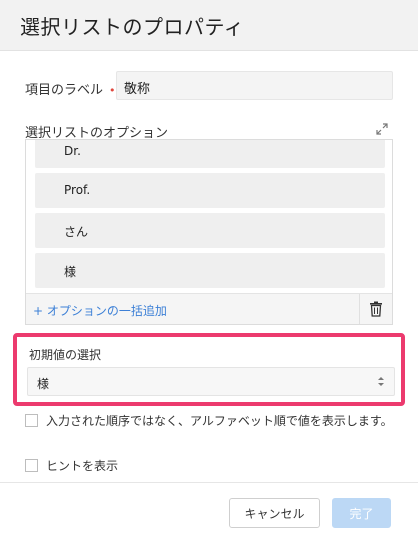  Describe the element at coordinates (274, 513) in the screenshot. I see `cancel-button: キャンセル` at that location.